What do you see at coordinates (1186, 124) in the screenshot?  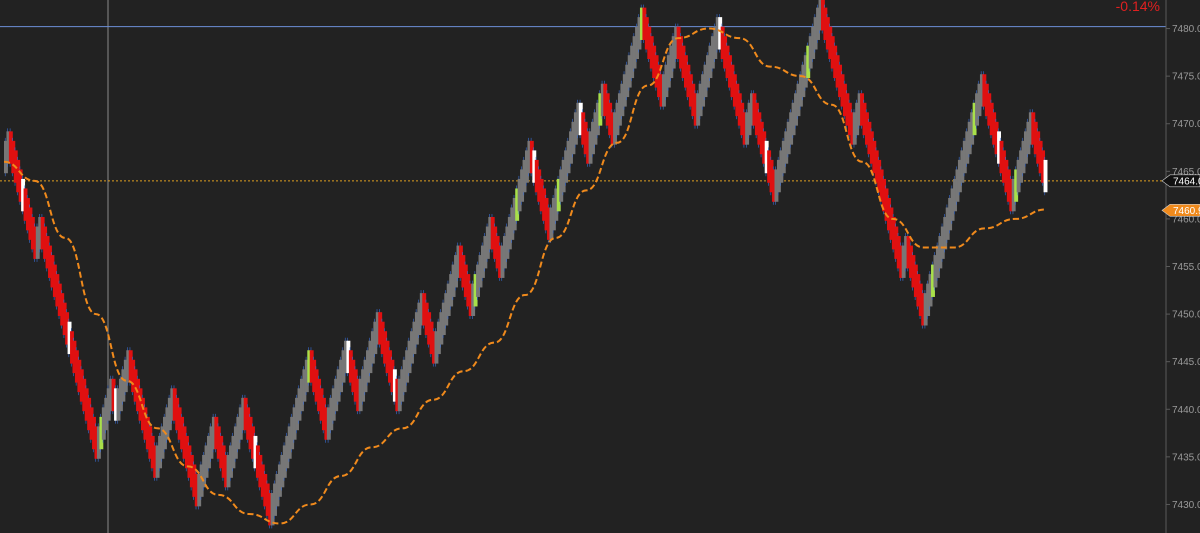 I see `y-tick-label: 7470.0` at bounding box center [1186, 124].